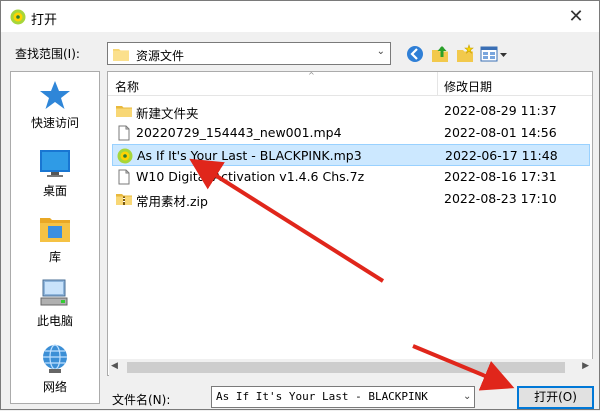  Describe the element at coordinates (343, 397) in the screenshot. I see `file-name-input: As If It's Your Last - BLACKPINK` at that location.